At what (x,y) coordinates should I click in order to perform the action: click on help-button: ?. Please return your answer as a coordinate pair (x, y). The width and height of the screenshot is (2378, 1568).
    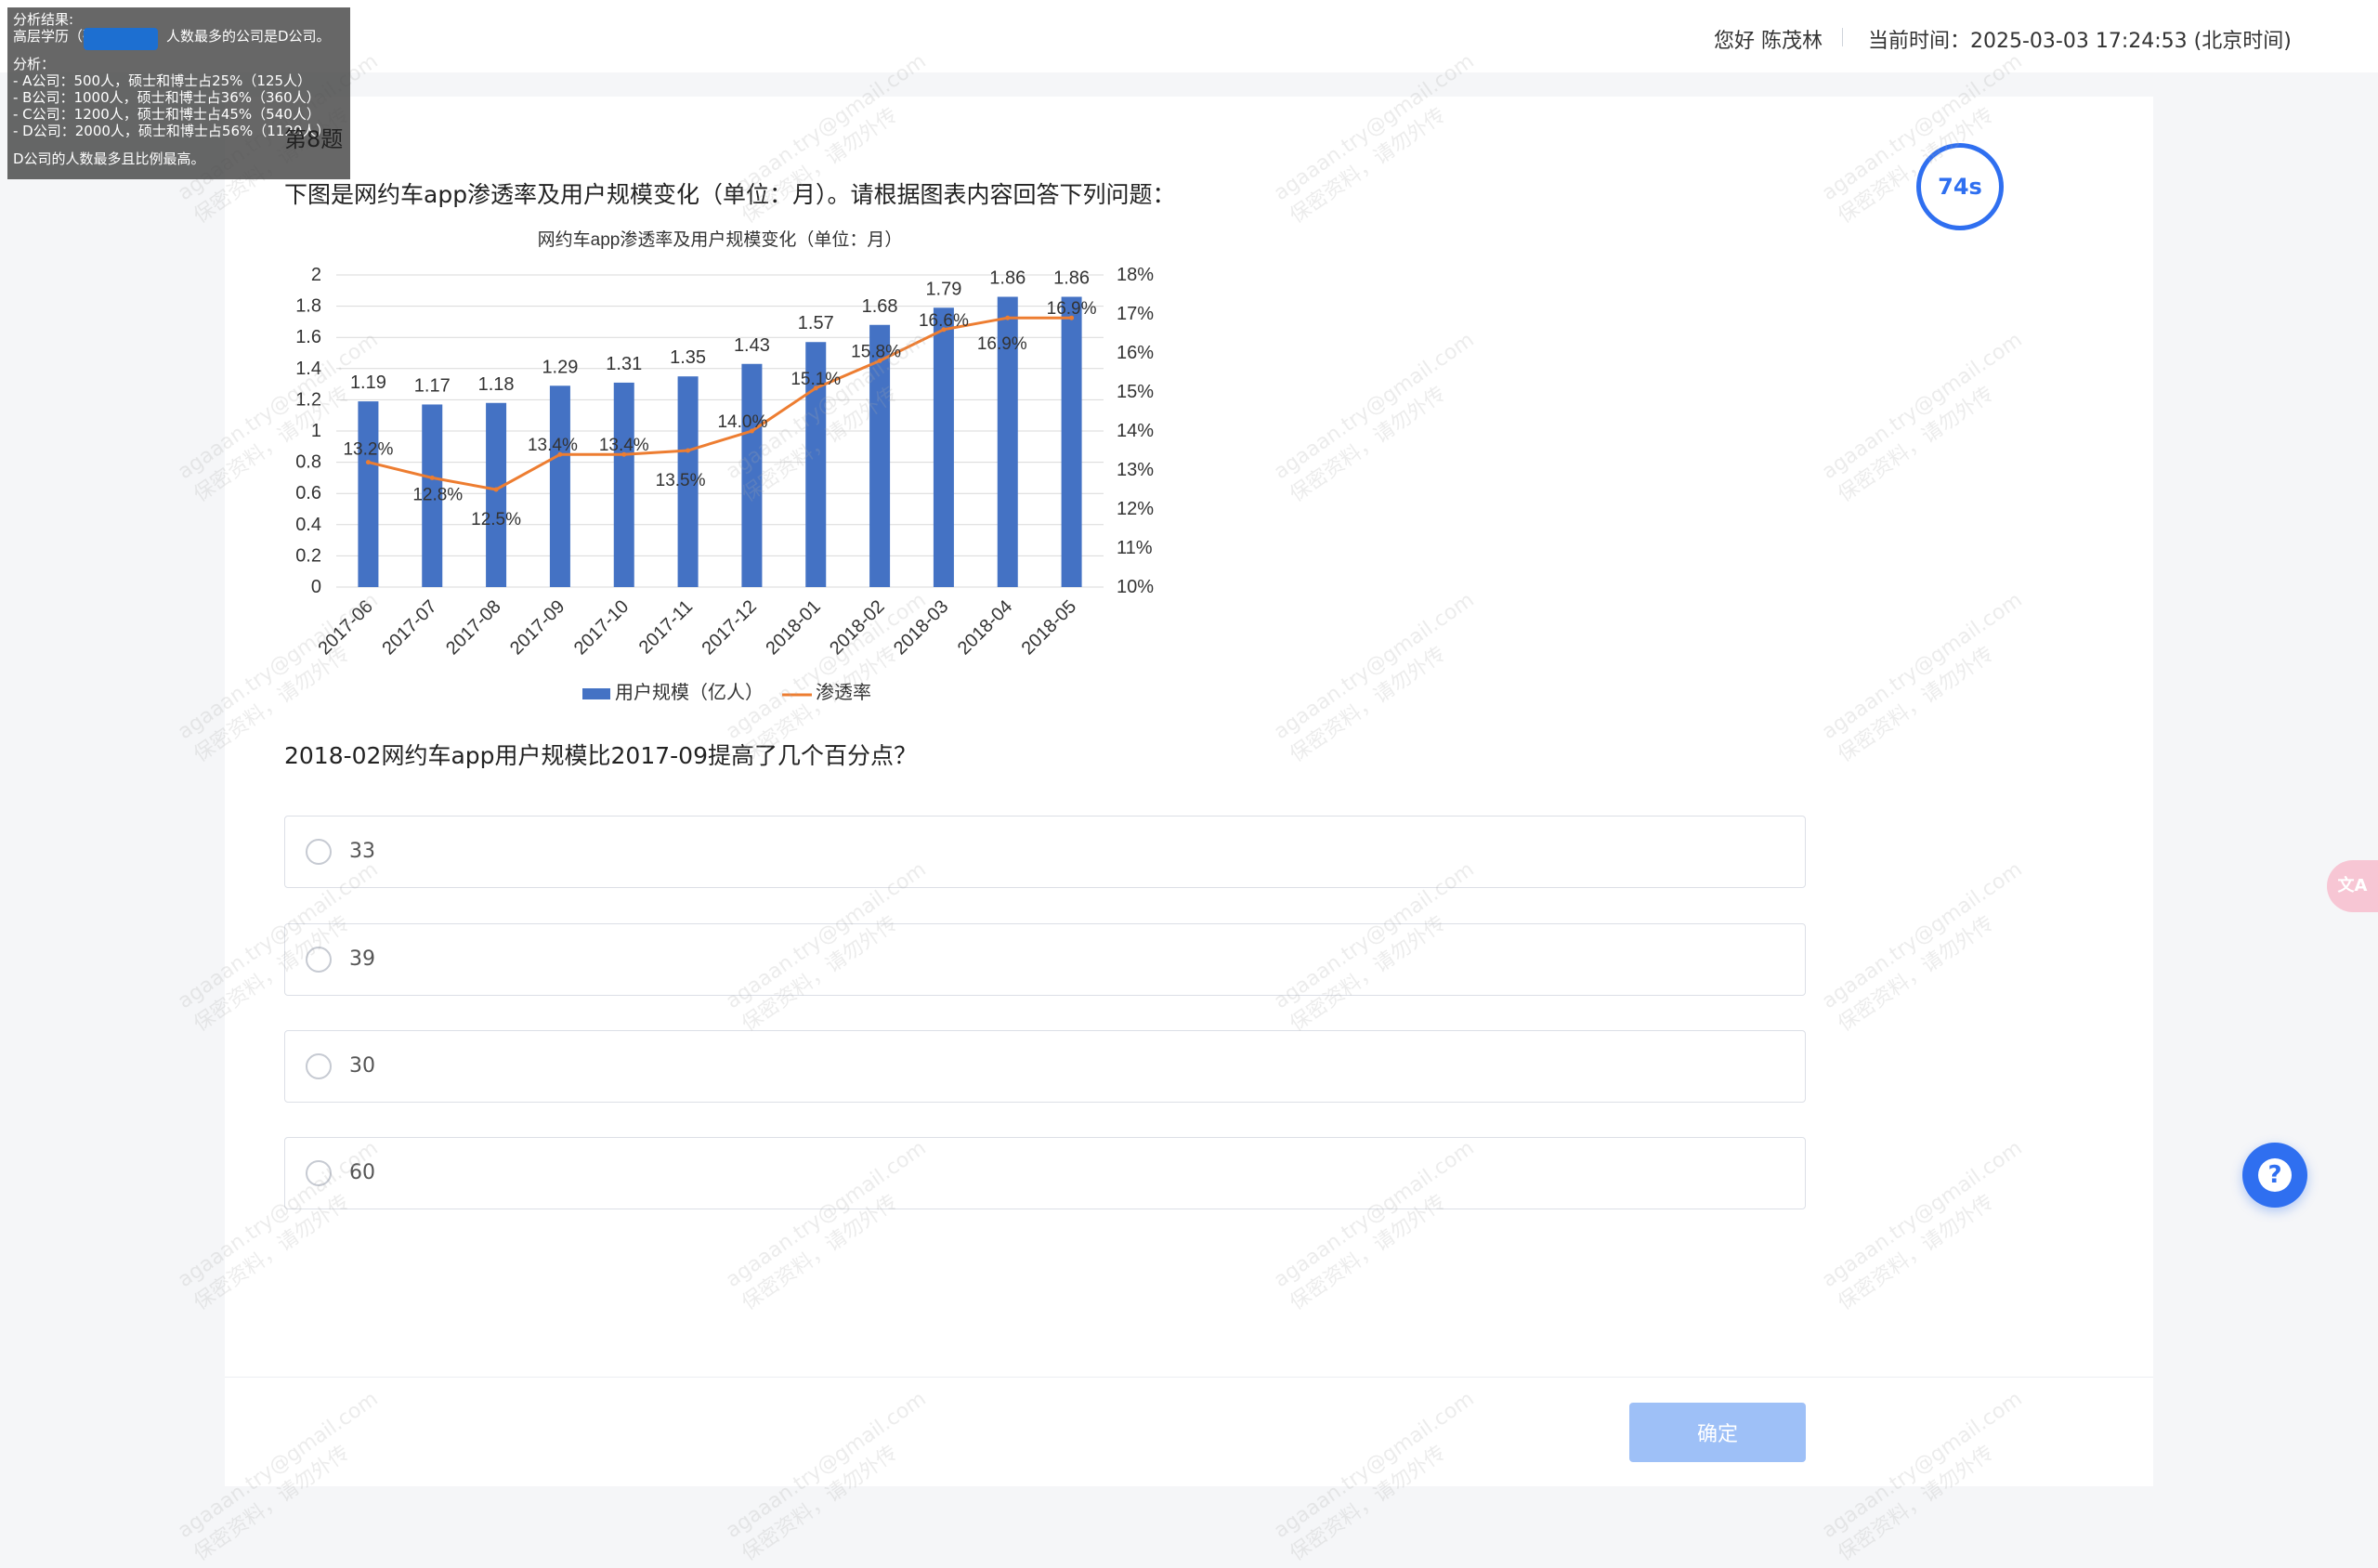
    Looking at the image, I should click on (2274, 1175).